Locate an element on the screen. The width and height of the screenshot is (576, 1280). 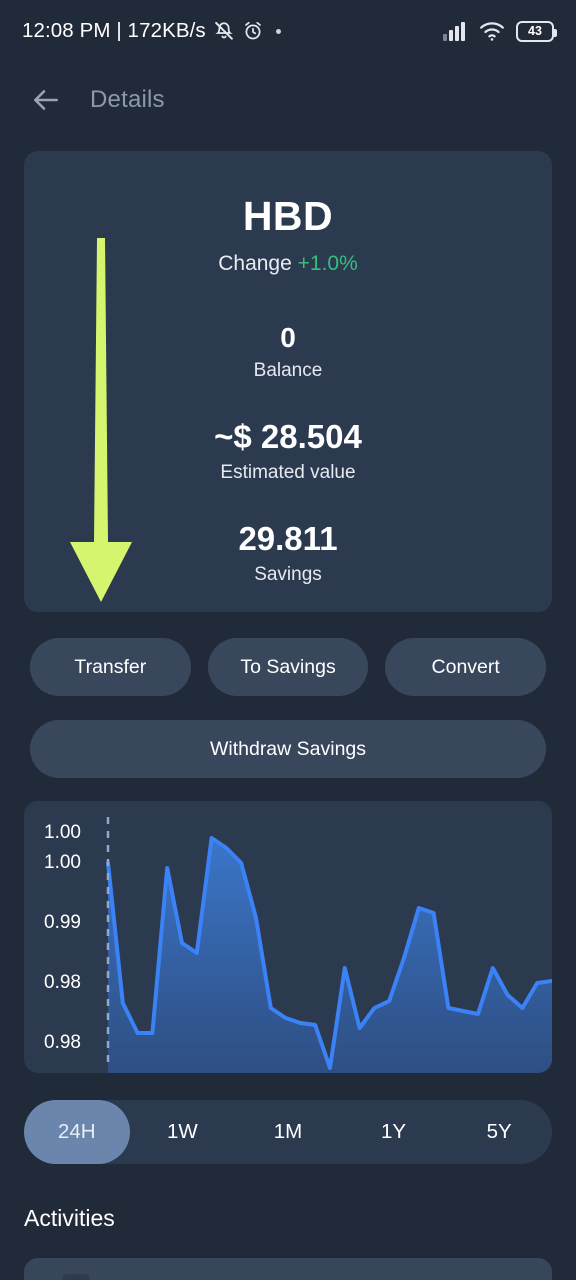
balance-stat: 0 Balance is located at coordinates (288, 352).